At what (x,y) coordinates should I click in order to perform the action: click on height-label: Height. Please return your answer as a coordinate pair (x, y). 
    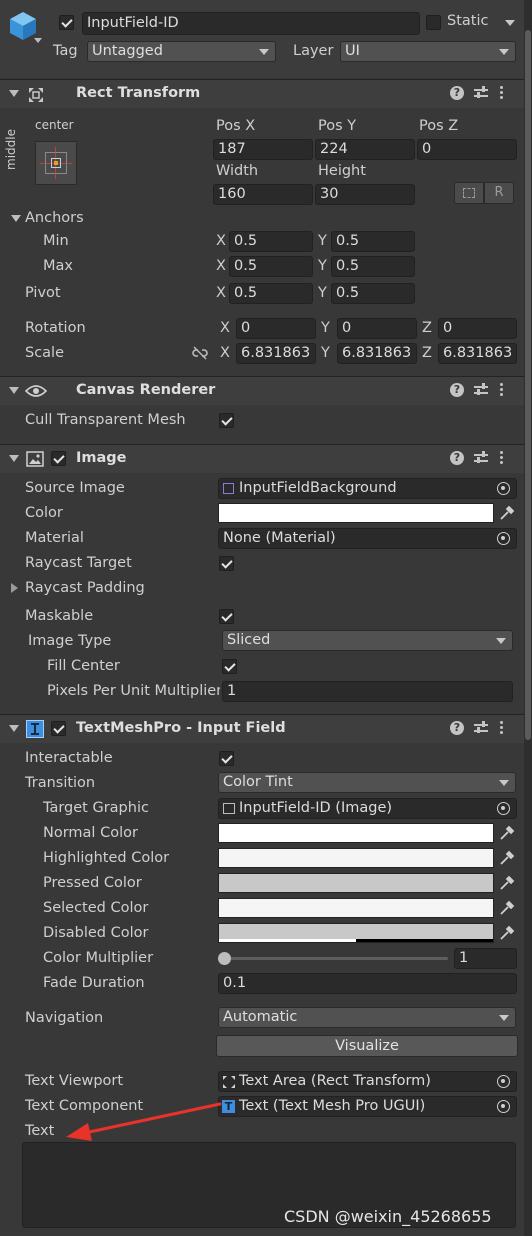
    Looking at the image, I should click on (342, 171).